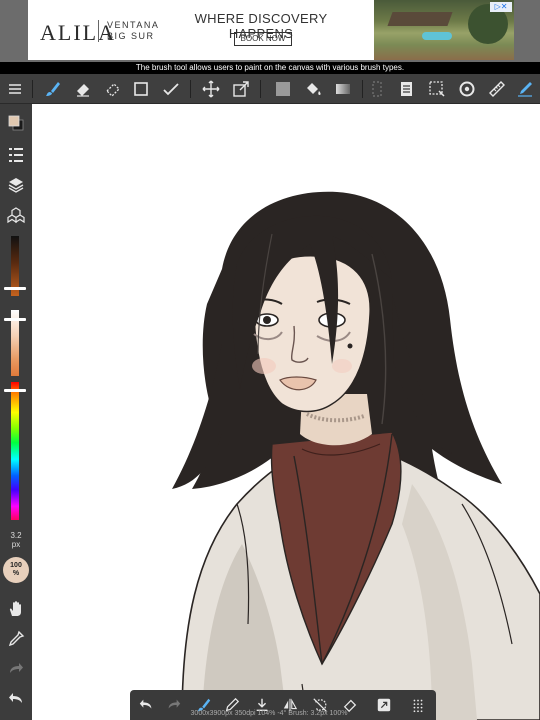  What do you see at coordinates (313, 89) in the screenshot?
I see `bucket-icon` at bounding box center [313, 89].